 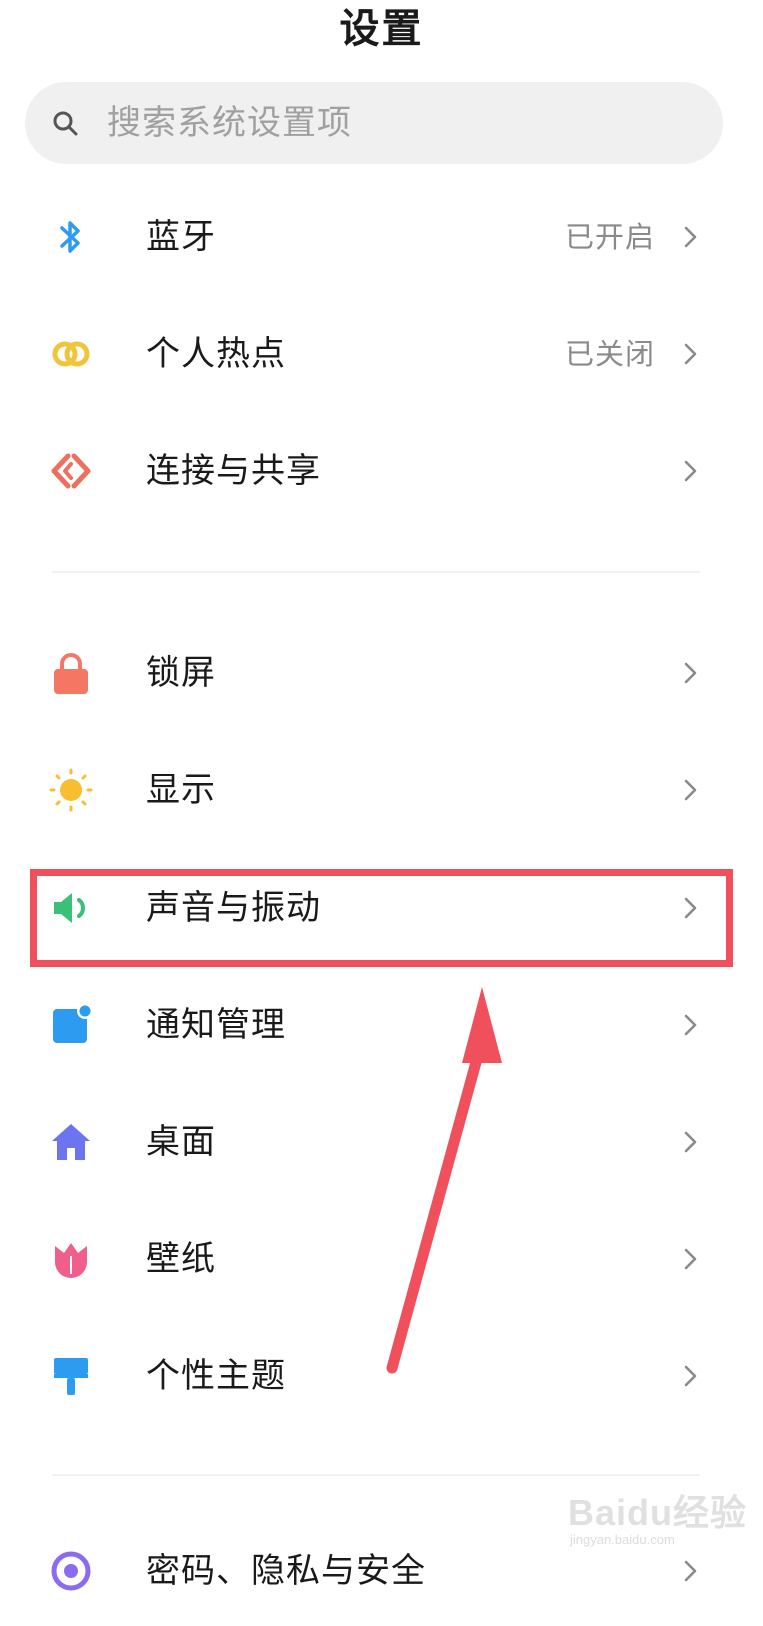 What do you see at coordinates (73, 1023) in the screenshot?
I see `notification-icon` at bounding box center [73, 1023].